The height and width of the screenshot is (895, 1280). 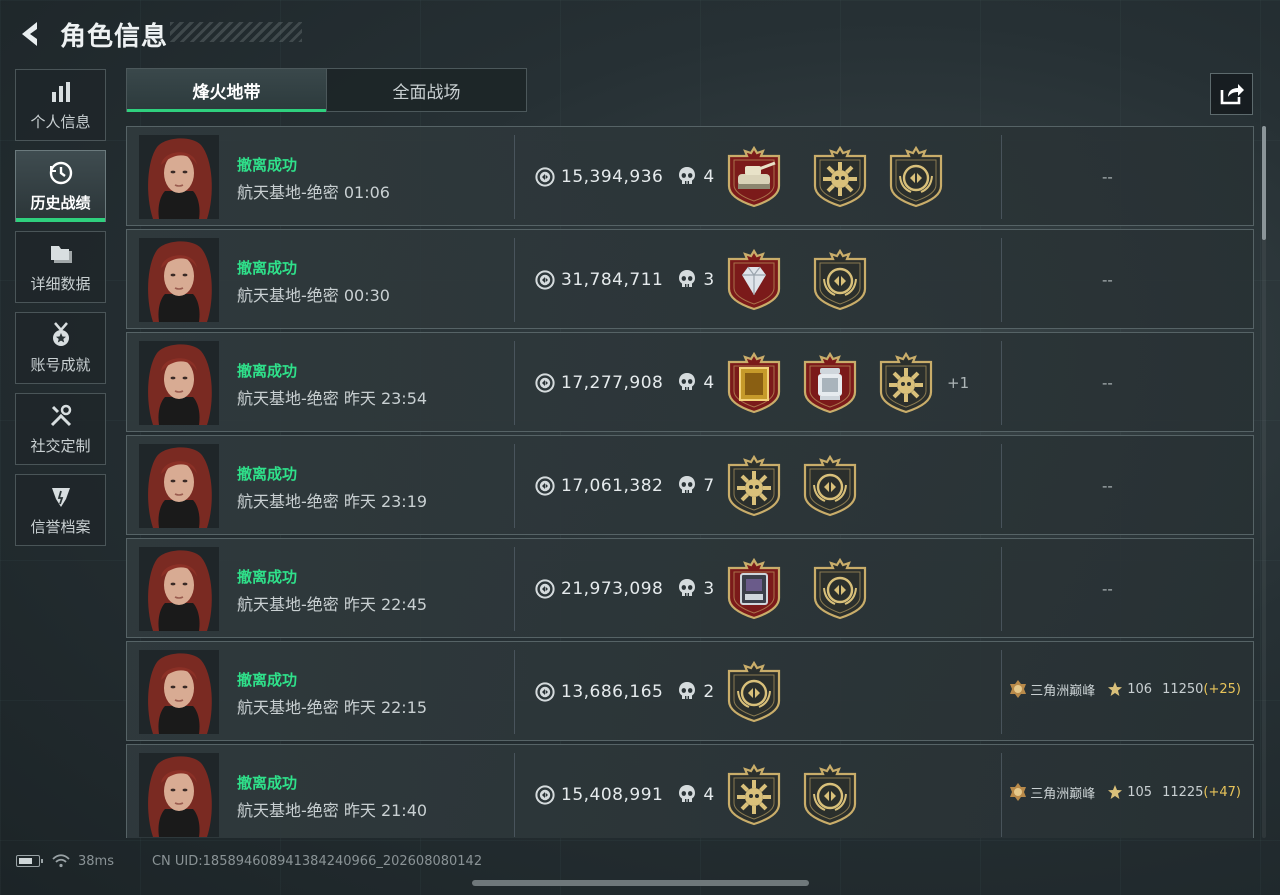 I want to click on loot-value: 17,277,908, so click(x=612, y=383).